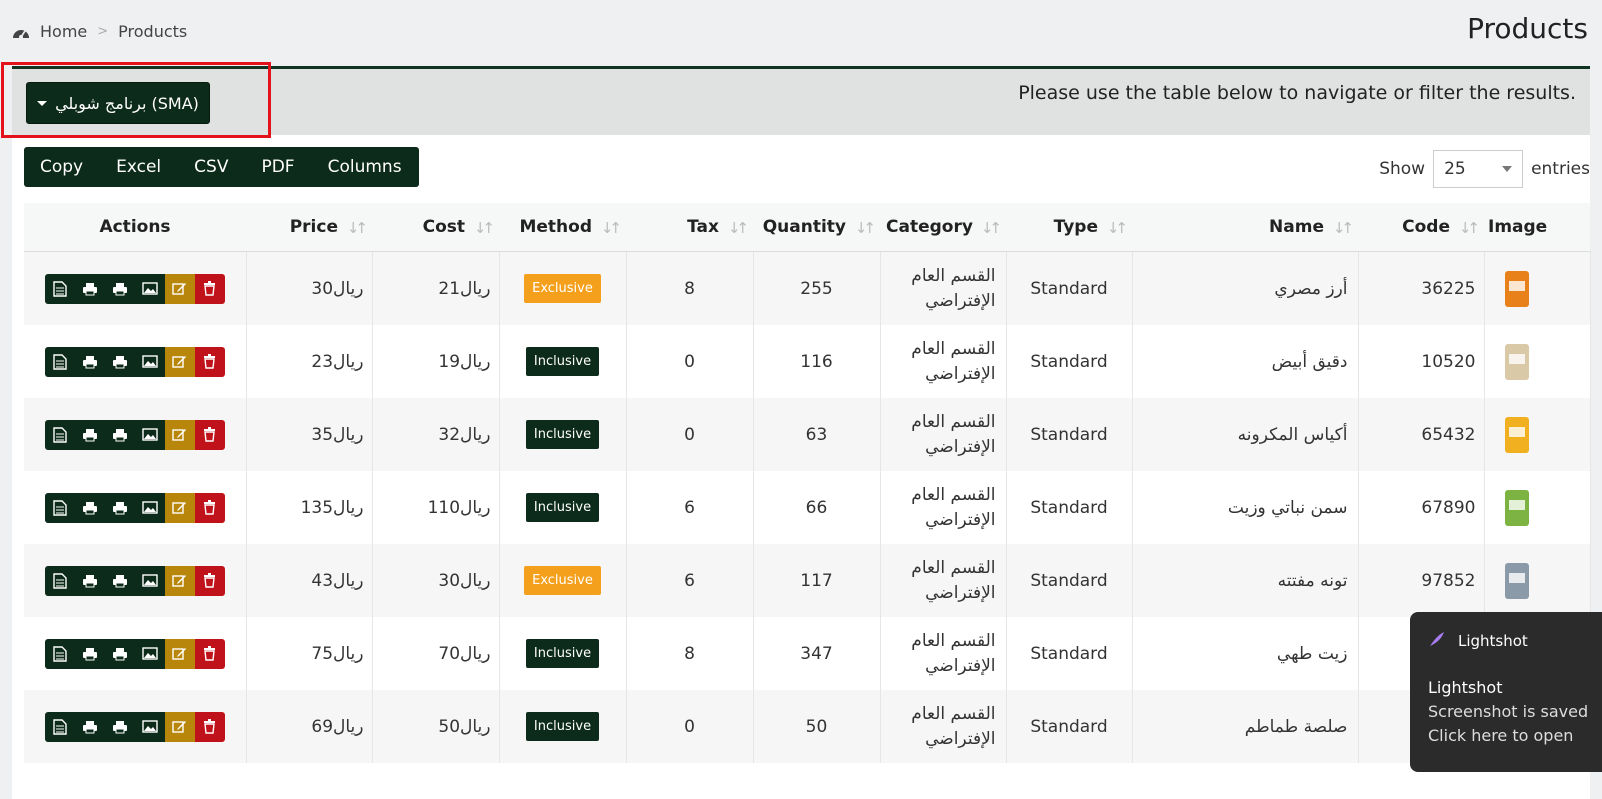 The width and height of the screenshot is (1602, 799). I want to click on page-length-select: 25, so click(1478, 169).